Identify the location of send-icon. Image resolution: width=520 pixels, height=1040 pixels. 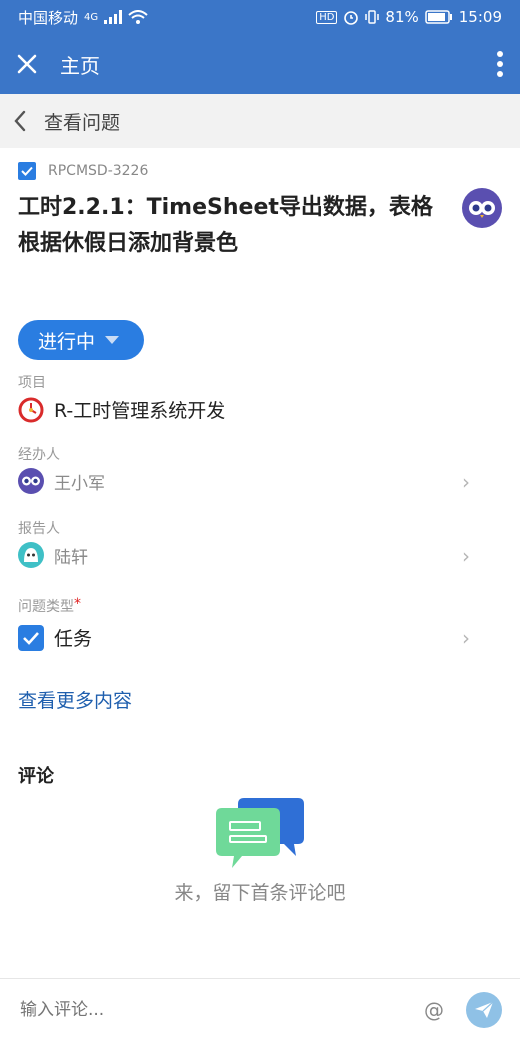
(484, 1009).